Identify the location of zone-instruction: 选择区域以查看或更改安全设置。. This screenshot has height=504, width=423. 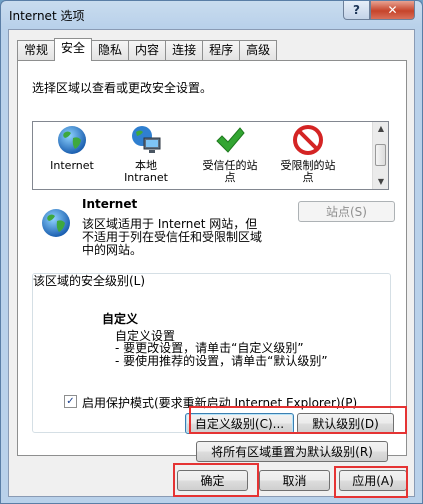
(122, 88).